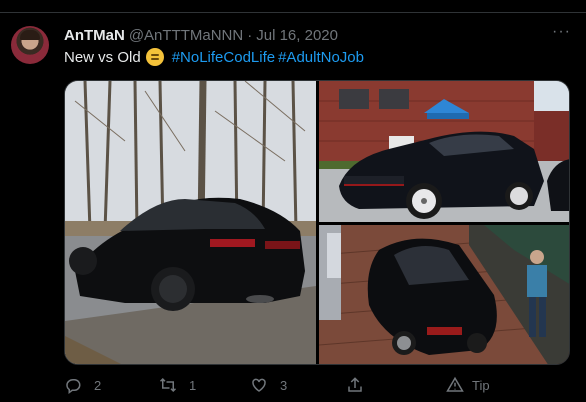  I want to click on reply-icon, so click(73, 386).